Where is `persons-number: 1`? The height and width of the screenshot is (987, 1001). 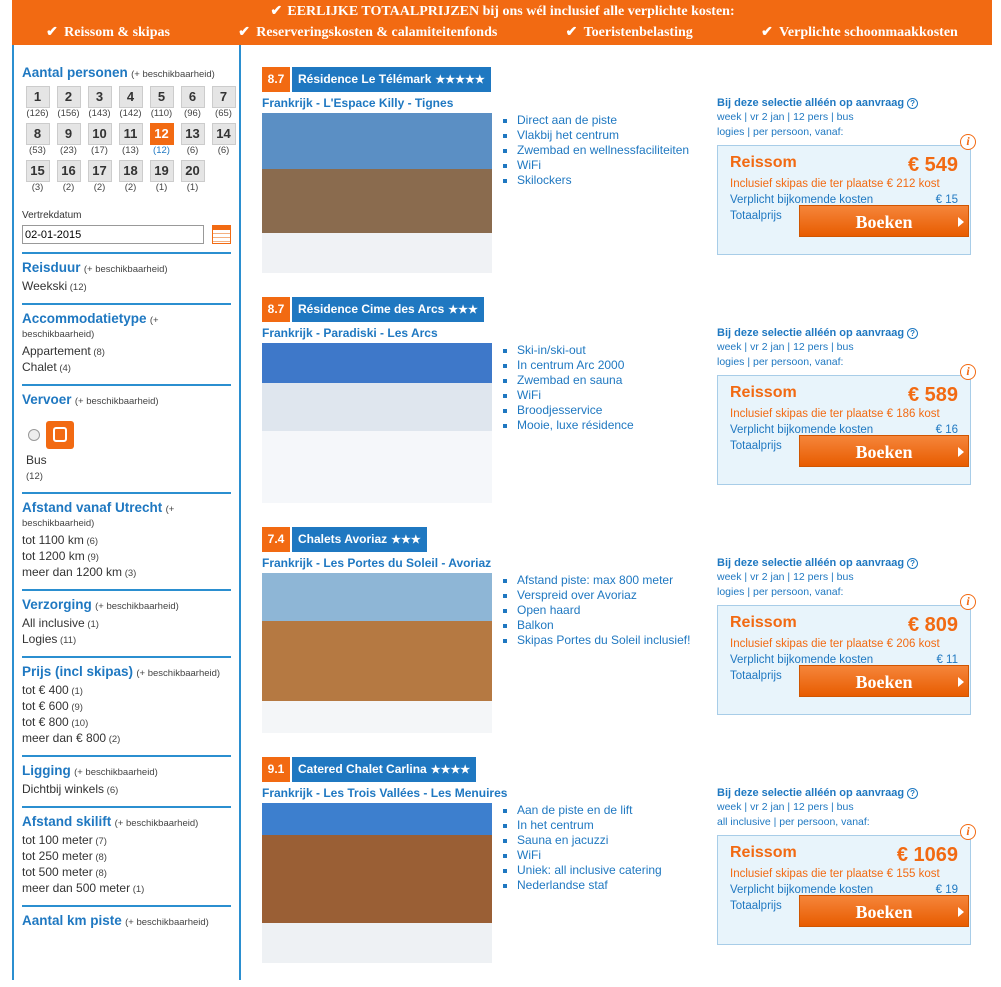 persons-number: 1 is located at coordinates (37, 97).